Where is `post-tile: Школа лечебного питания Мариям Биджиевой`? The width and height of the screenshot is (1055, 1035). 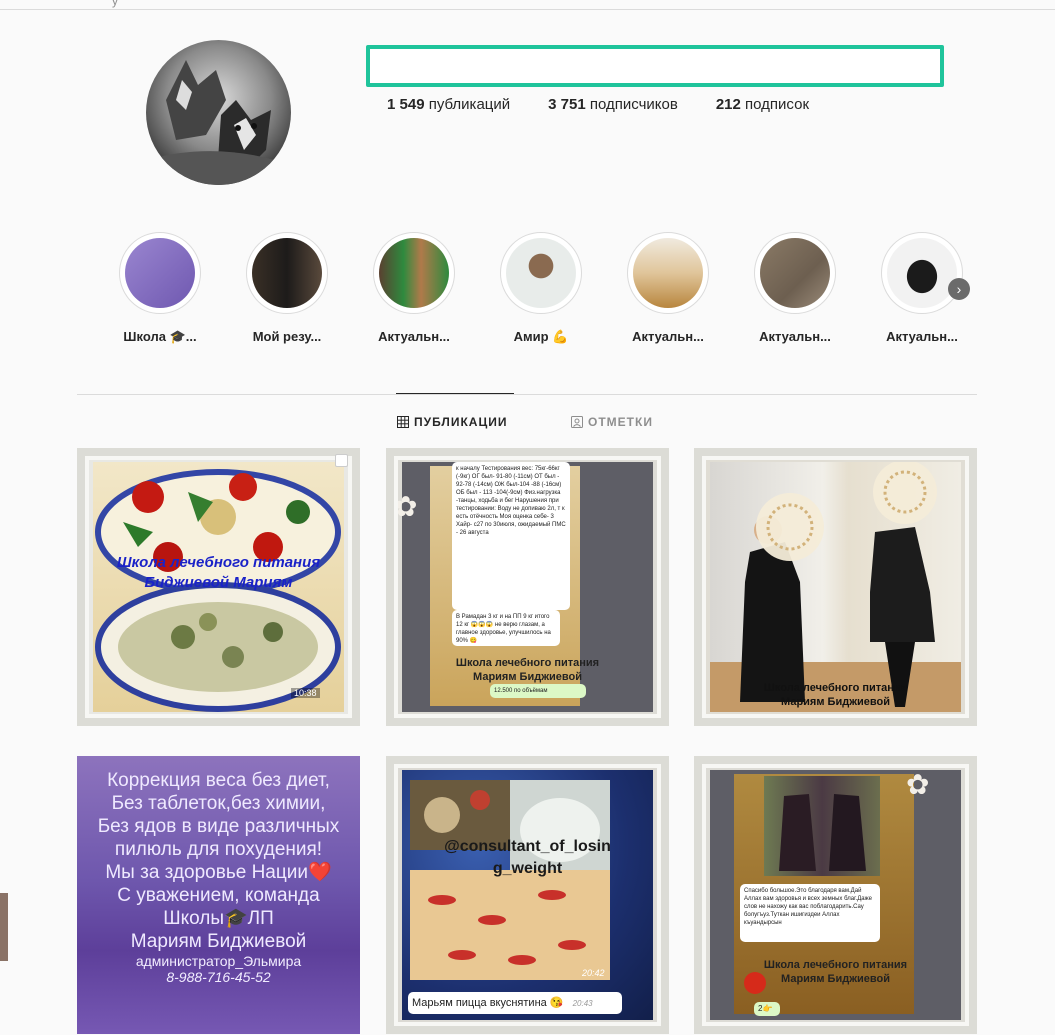 post-tile: Школа лечебного питания Мариям Биджиевой is located at coordinates (835, 587).